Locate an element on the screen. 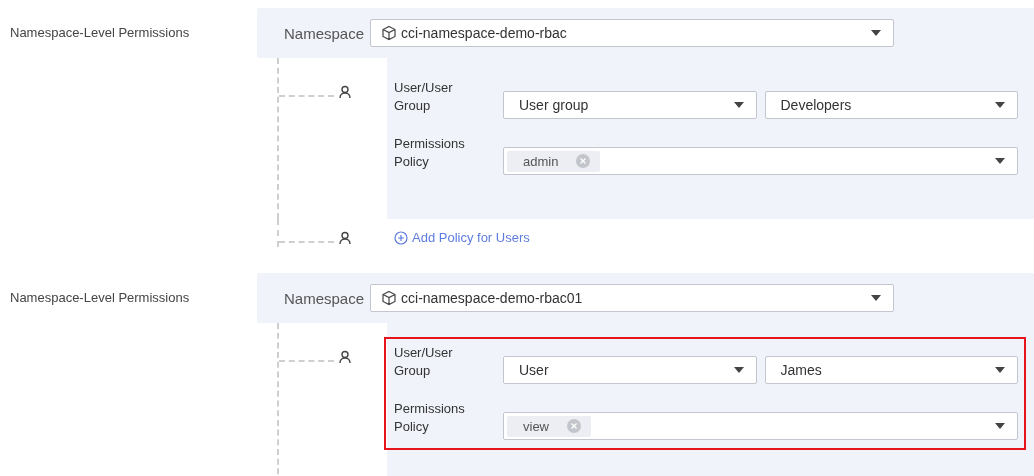 This screenshot has width=1034, height=476. policy-select: view is located at coordinates (760, 426).